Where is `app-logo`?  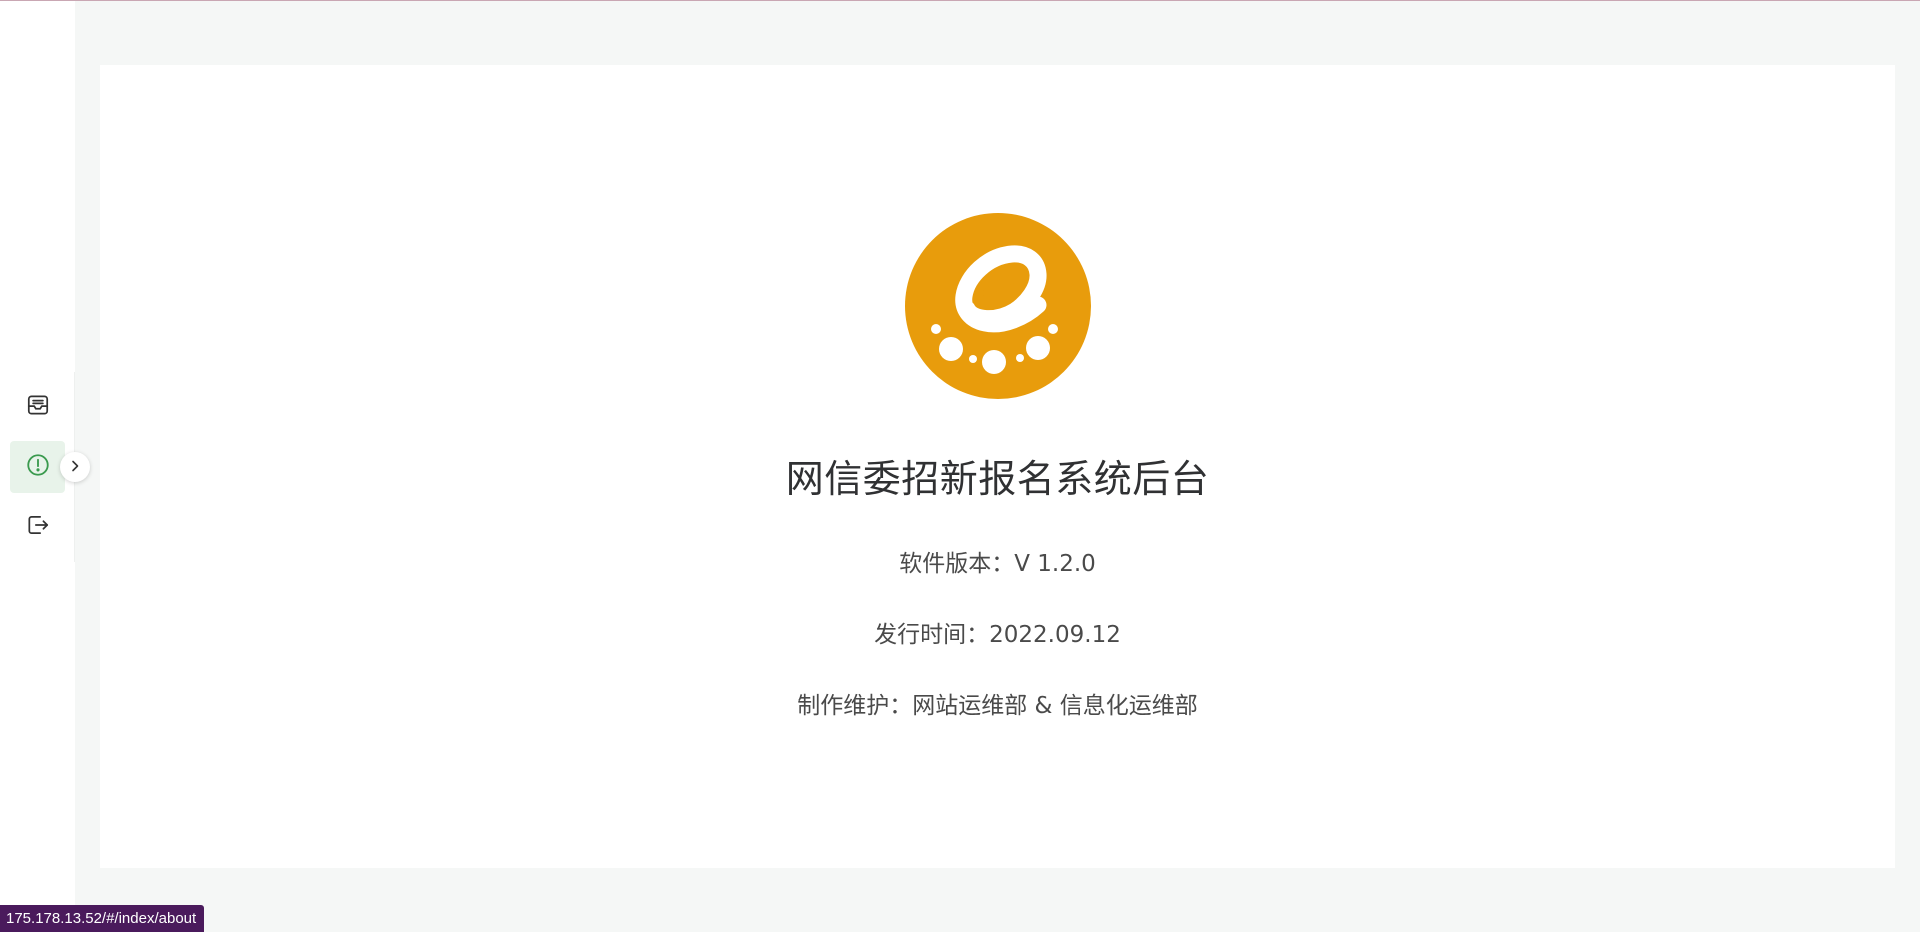 app-logo is located at coordinates (998, 306).